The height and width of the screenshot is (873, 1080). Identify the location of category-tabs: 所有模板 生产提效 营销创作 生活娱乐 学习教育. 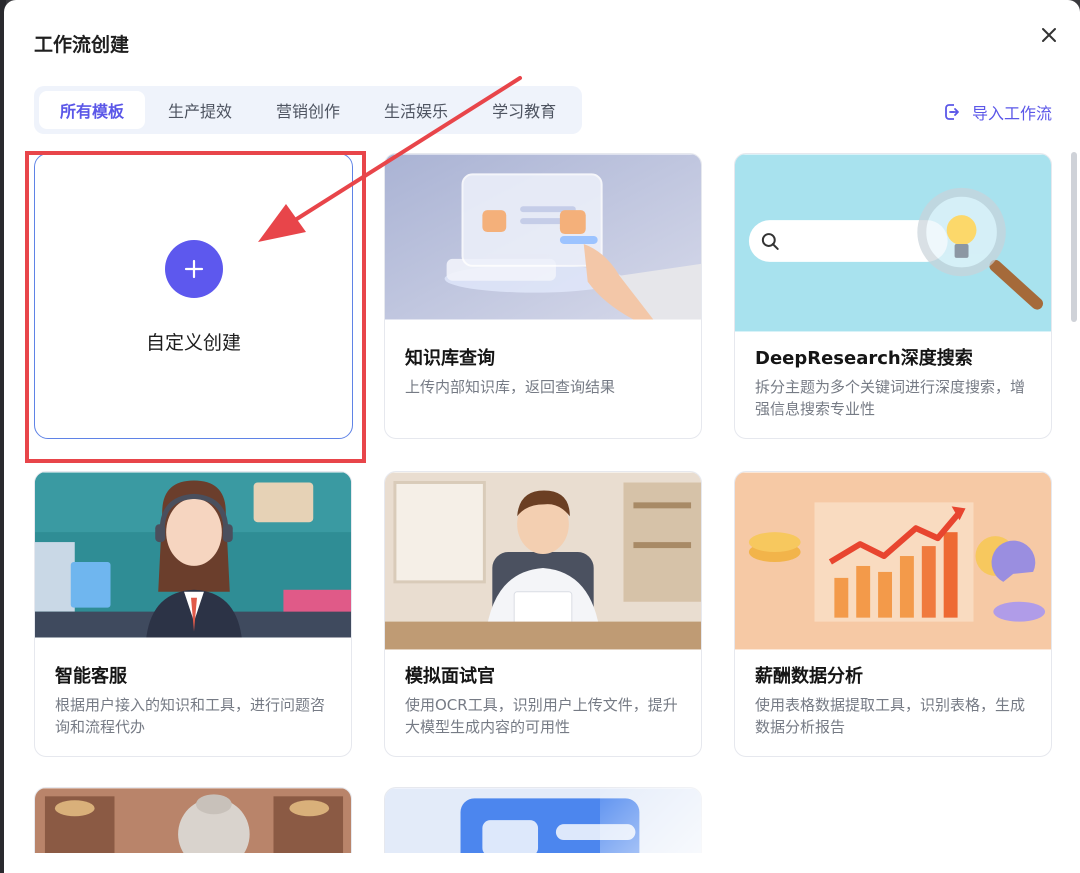
(308, 110).